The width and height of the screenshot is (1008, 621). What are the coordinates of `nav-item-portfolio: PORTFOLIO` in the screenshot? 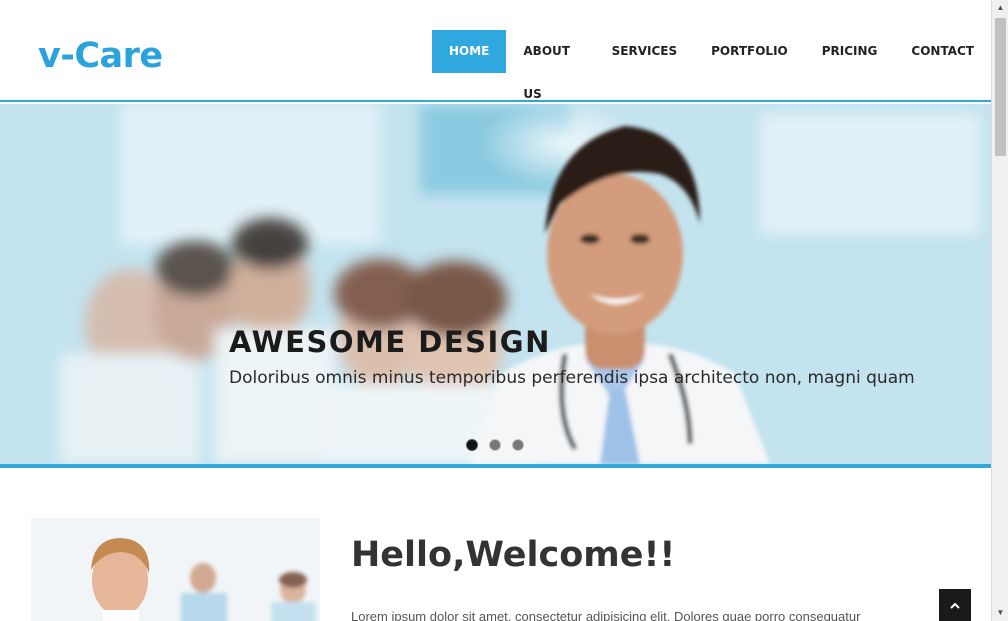 It's located at (749, 51).